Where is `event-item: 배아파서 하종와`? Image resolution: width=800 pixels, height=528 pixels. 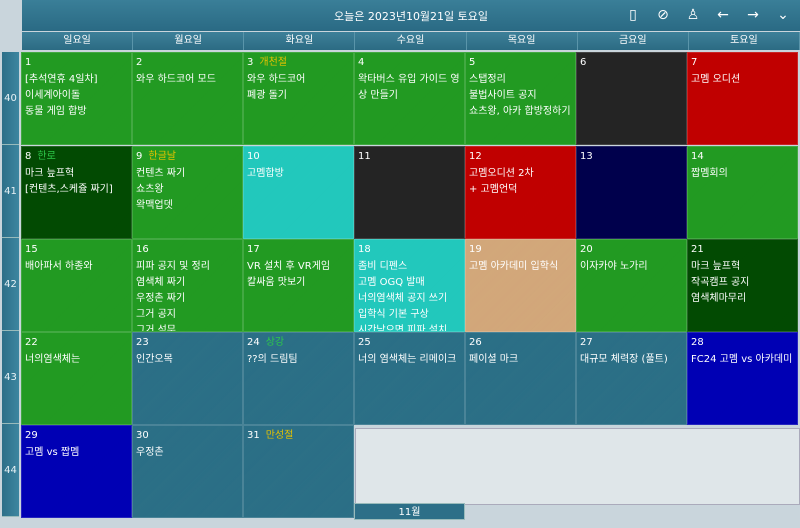 event-item: 배아파서 하종와 is located at coordinates (76, 267).